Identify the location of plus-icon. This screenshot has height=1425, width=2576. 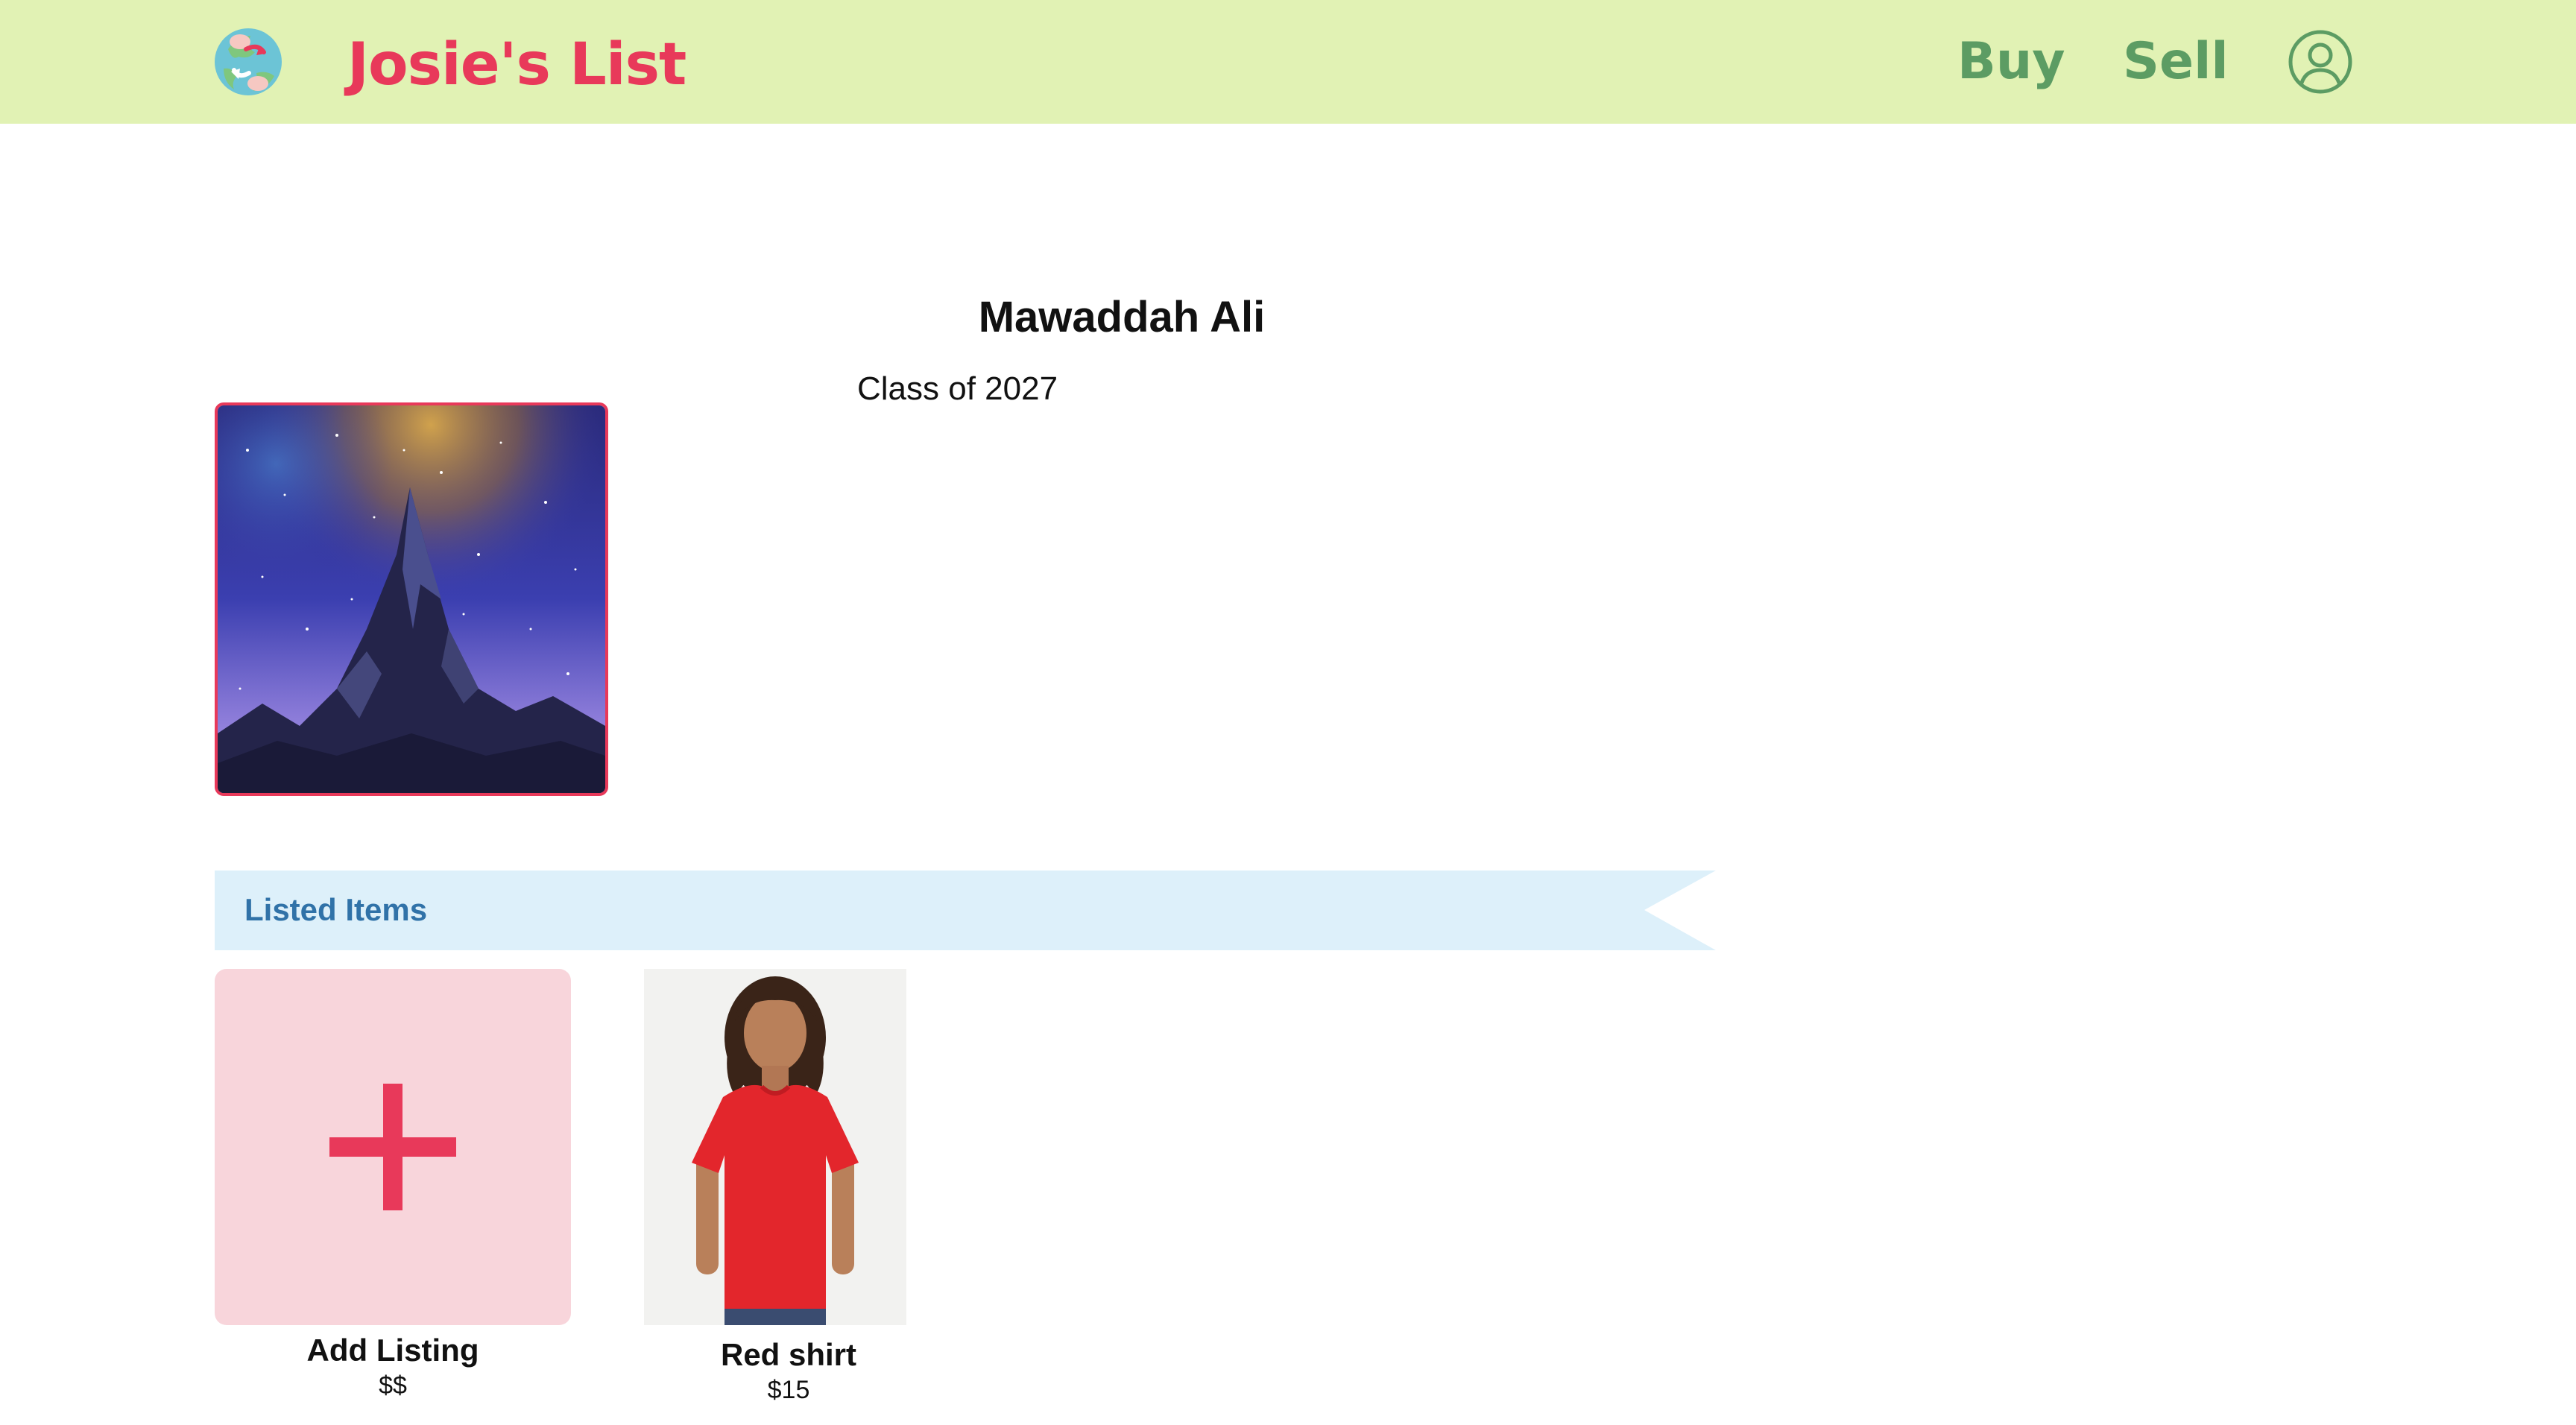
(392, 1147).